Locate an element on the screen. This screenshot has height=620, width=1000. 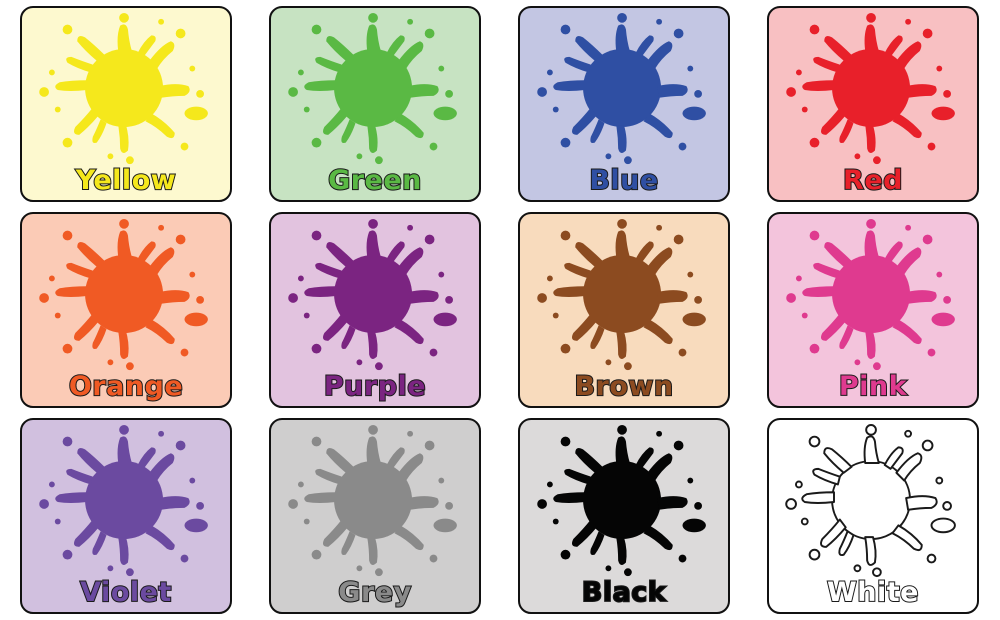
grey-paint-splat-icon is located at coordinates (372, 500).